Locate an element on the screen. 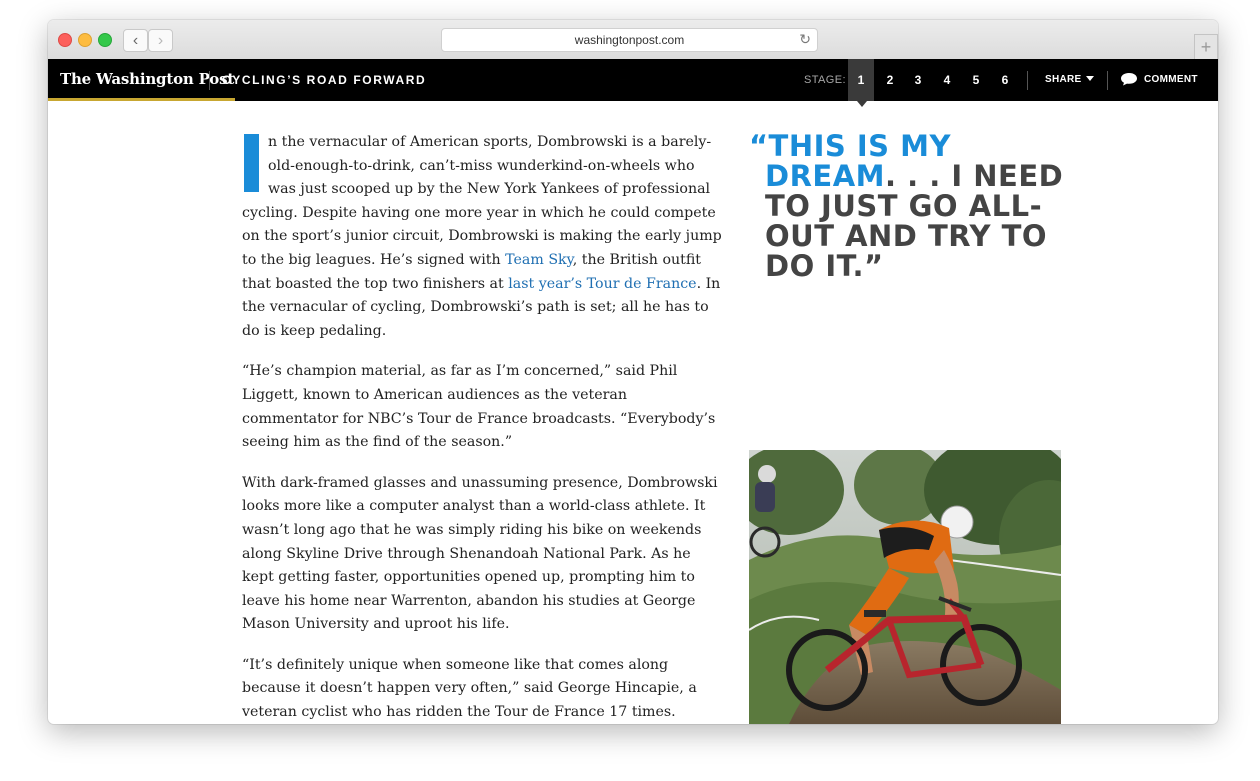 Image resolution: width=1260 pixels, height=781 pixels. share-label: SHARE is located at coordinates (1063, 79).